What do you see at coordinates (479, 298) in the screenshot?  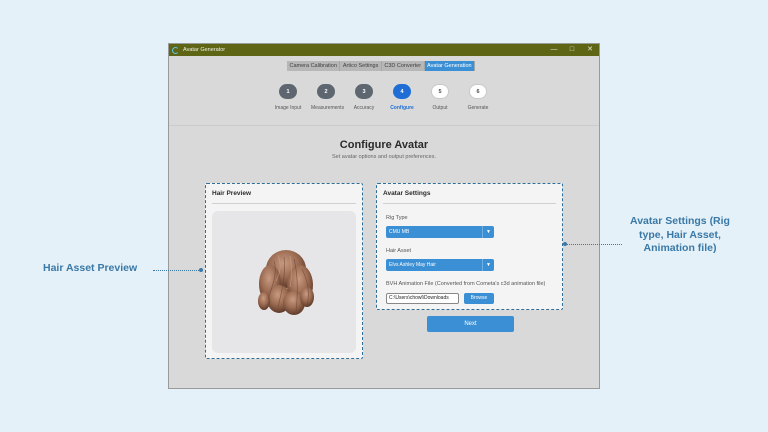 I see `browse-button: Browse` at bounding box center [479, 298].